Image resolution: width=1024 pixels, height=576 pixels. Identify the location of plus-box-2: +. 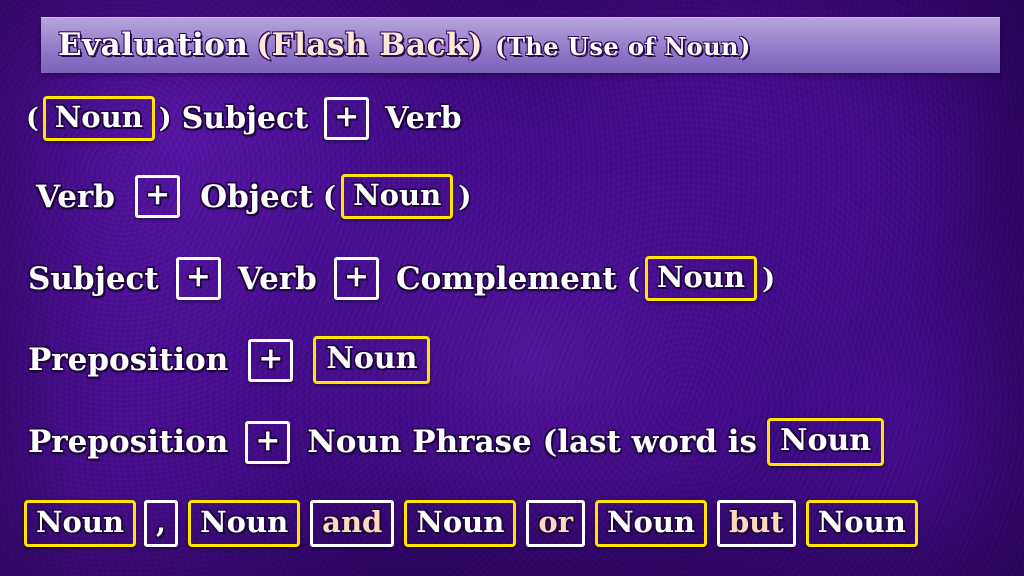
(356, 278).